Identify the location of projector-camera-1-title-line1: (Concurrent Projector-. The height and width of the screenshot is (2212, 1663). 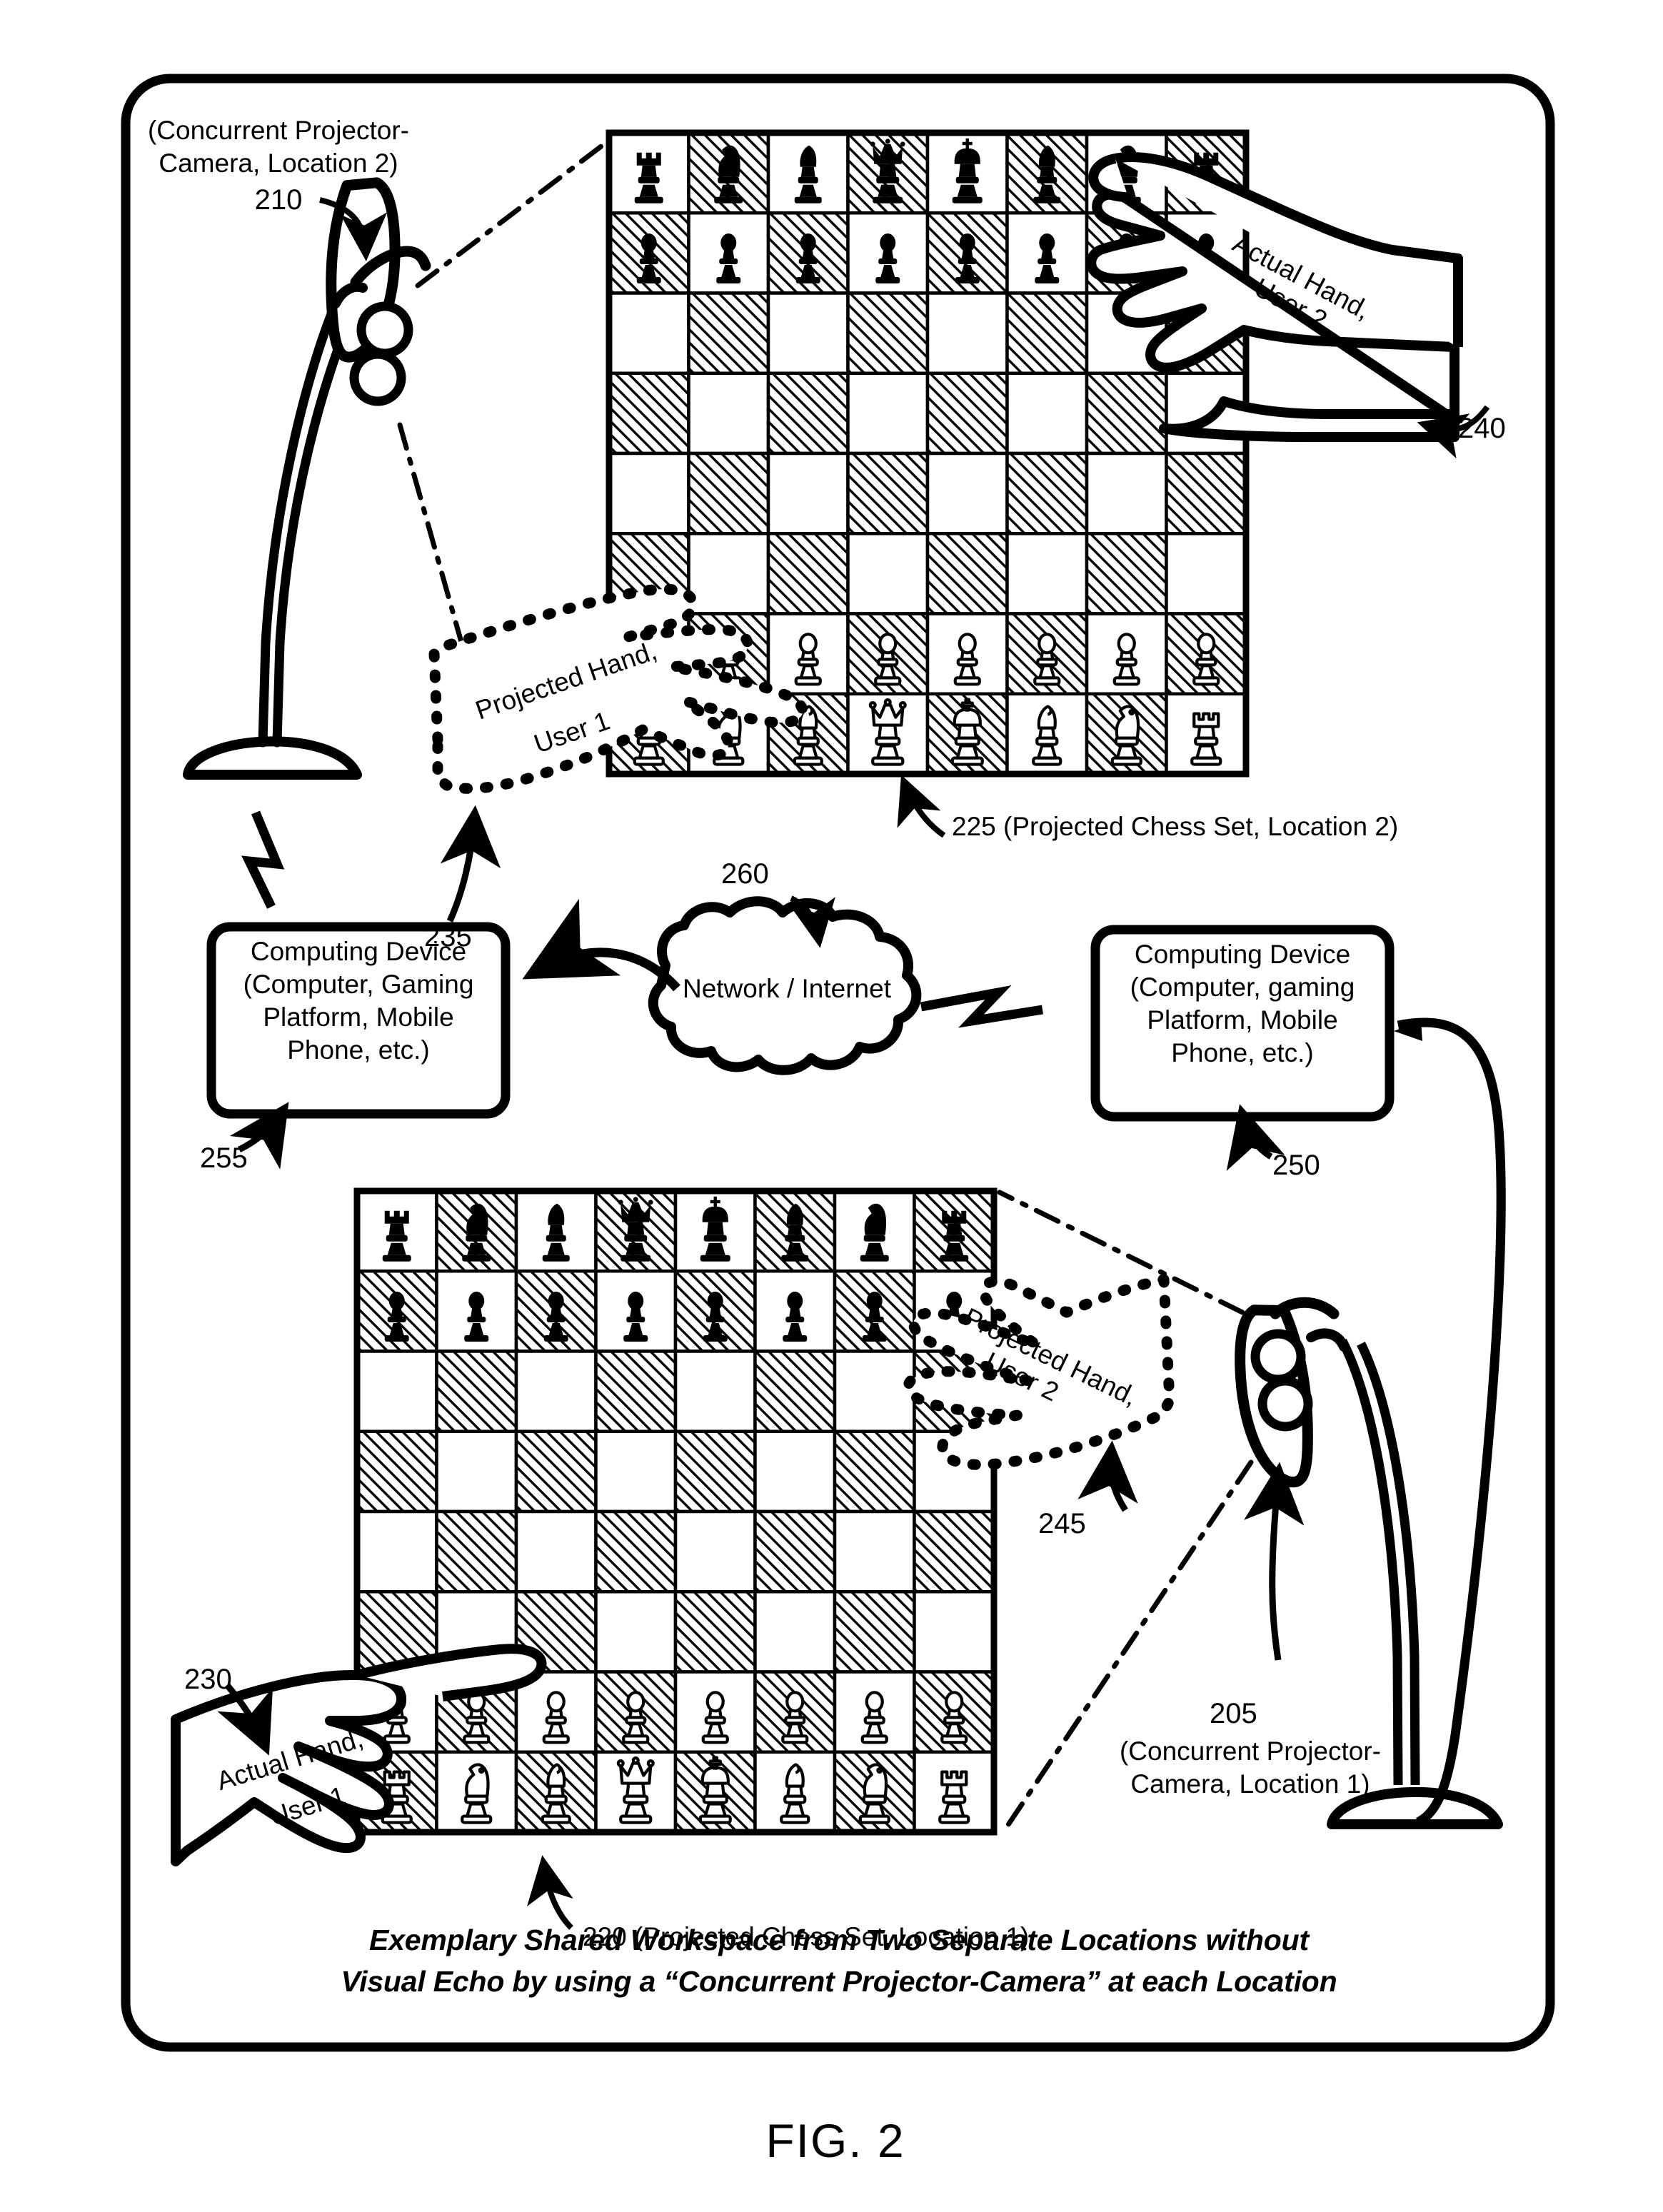
(1250, 1751).